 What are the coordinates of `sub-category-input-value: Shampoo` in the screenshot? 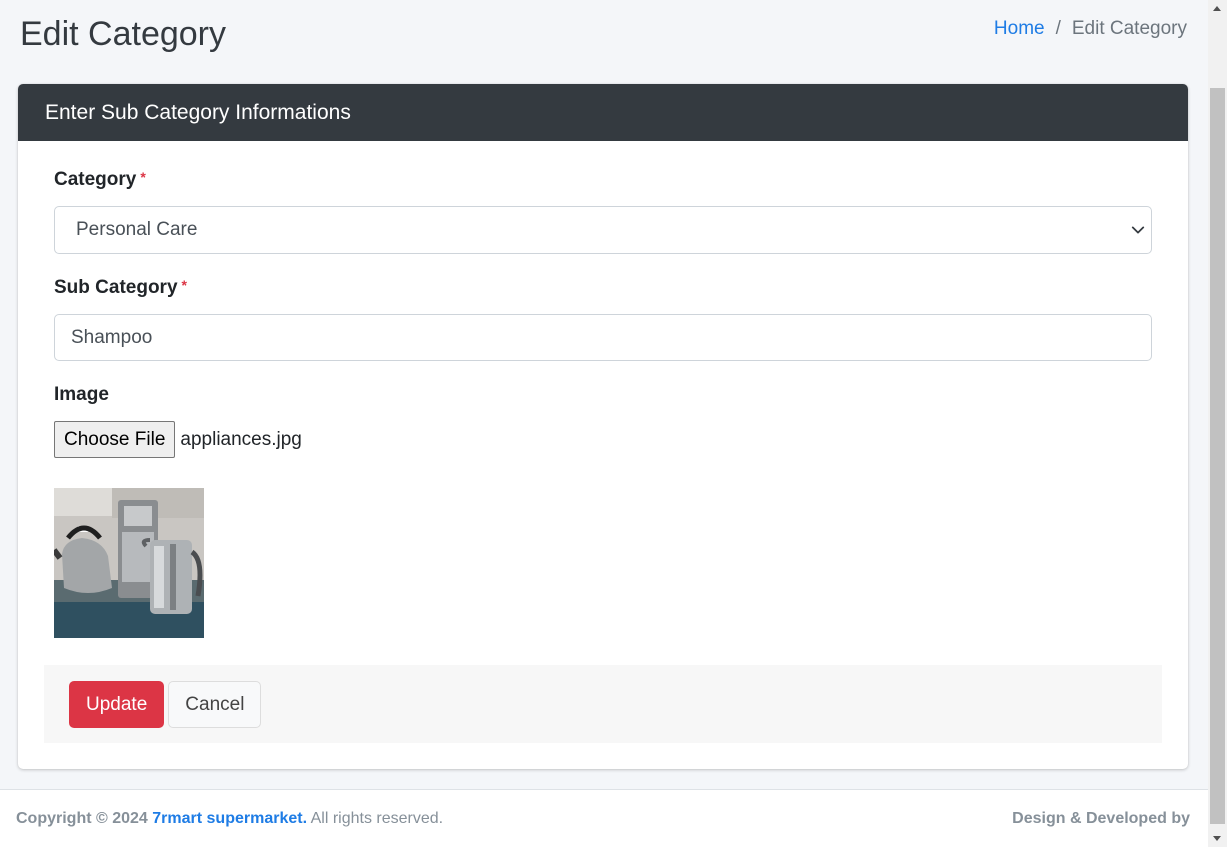 It's located at (112, 337).